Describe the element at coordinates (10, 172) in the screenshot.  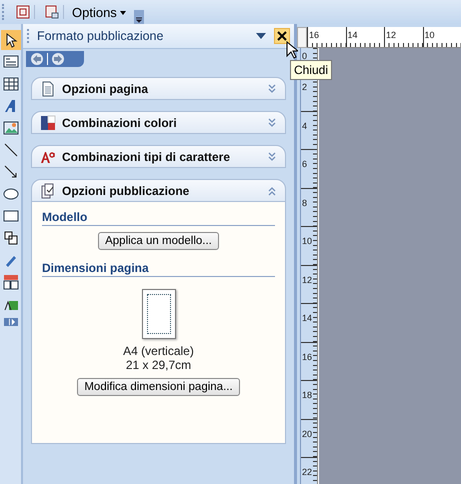
I see `arrow-icon` at that location.